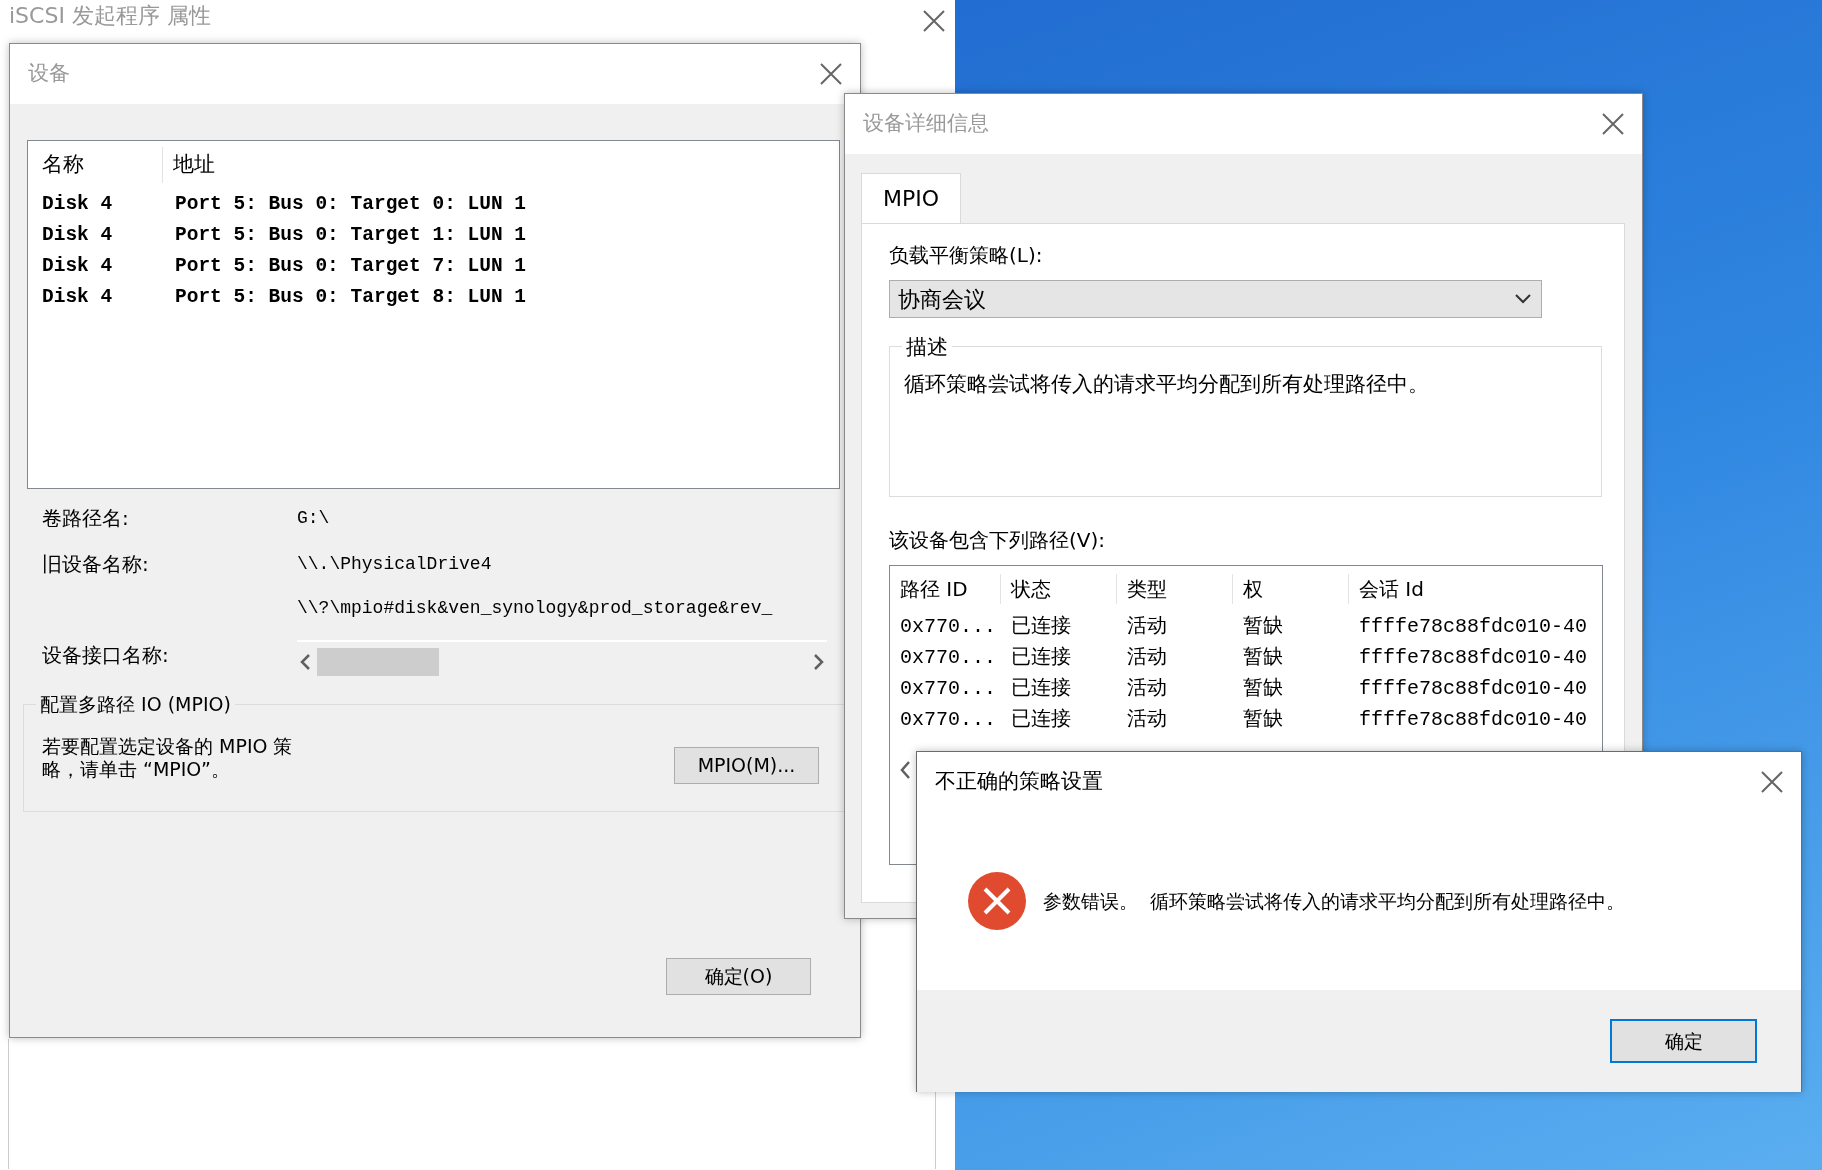 This screenshot has height=1170, width=1822. Describe the element at coordinates (926, 124) in the screenshot. I see `window-title: 设备详细信息` at that location.